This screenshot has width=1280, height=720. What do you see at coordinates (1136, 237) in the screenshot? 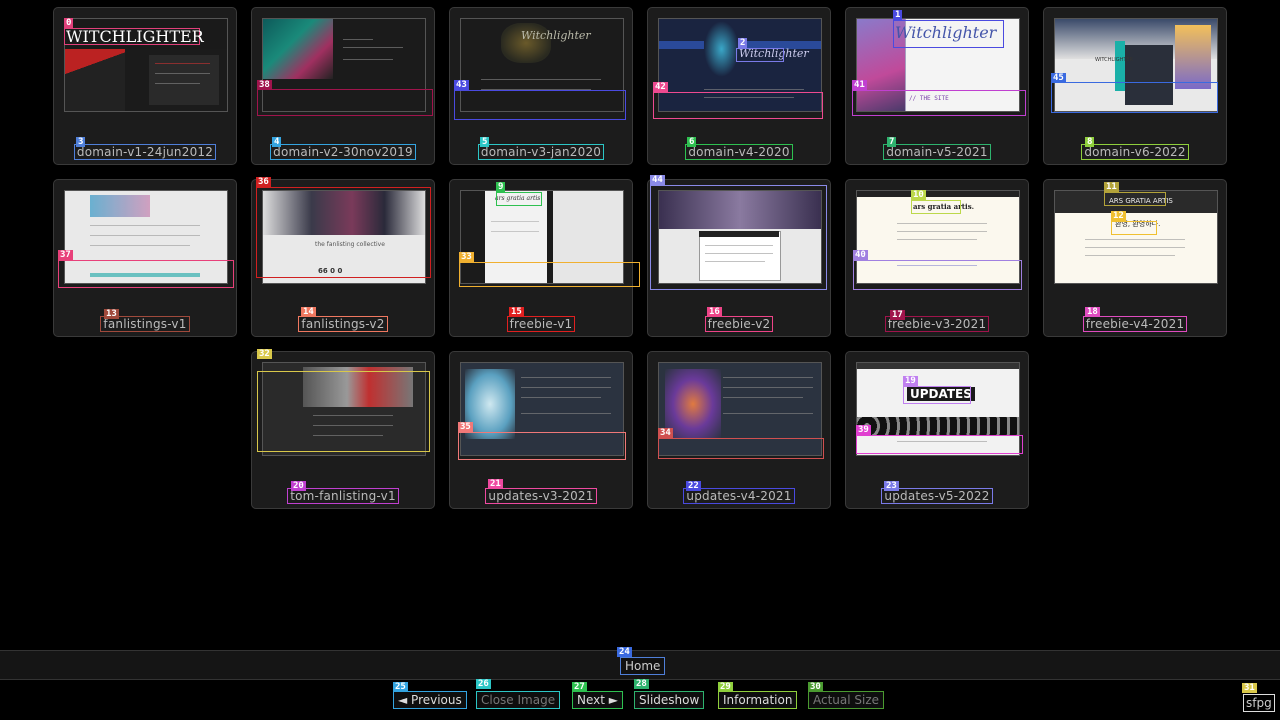
I see `thumbnail: ARS GRATIA ARTIS 환영, 환영하다.` at bounding box center [1136, 237].